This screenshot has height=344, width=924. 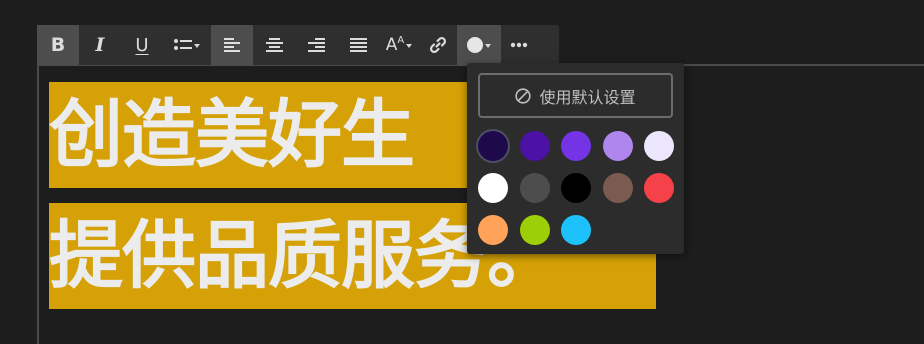 I want to click on more-icon, so click(x=519, y=45).